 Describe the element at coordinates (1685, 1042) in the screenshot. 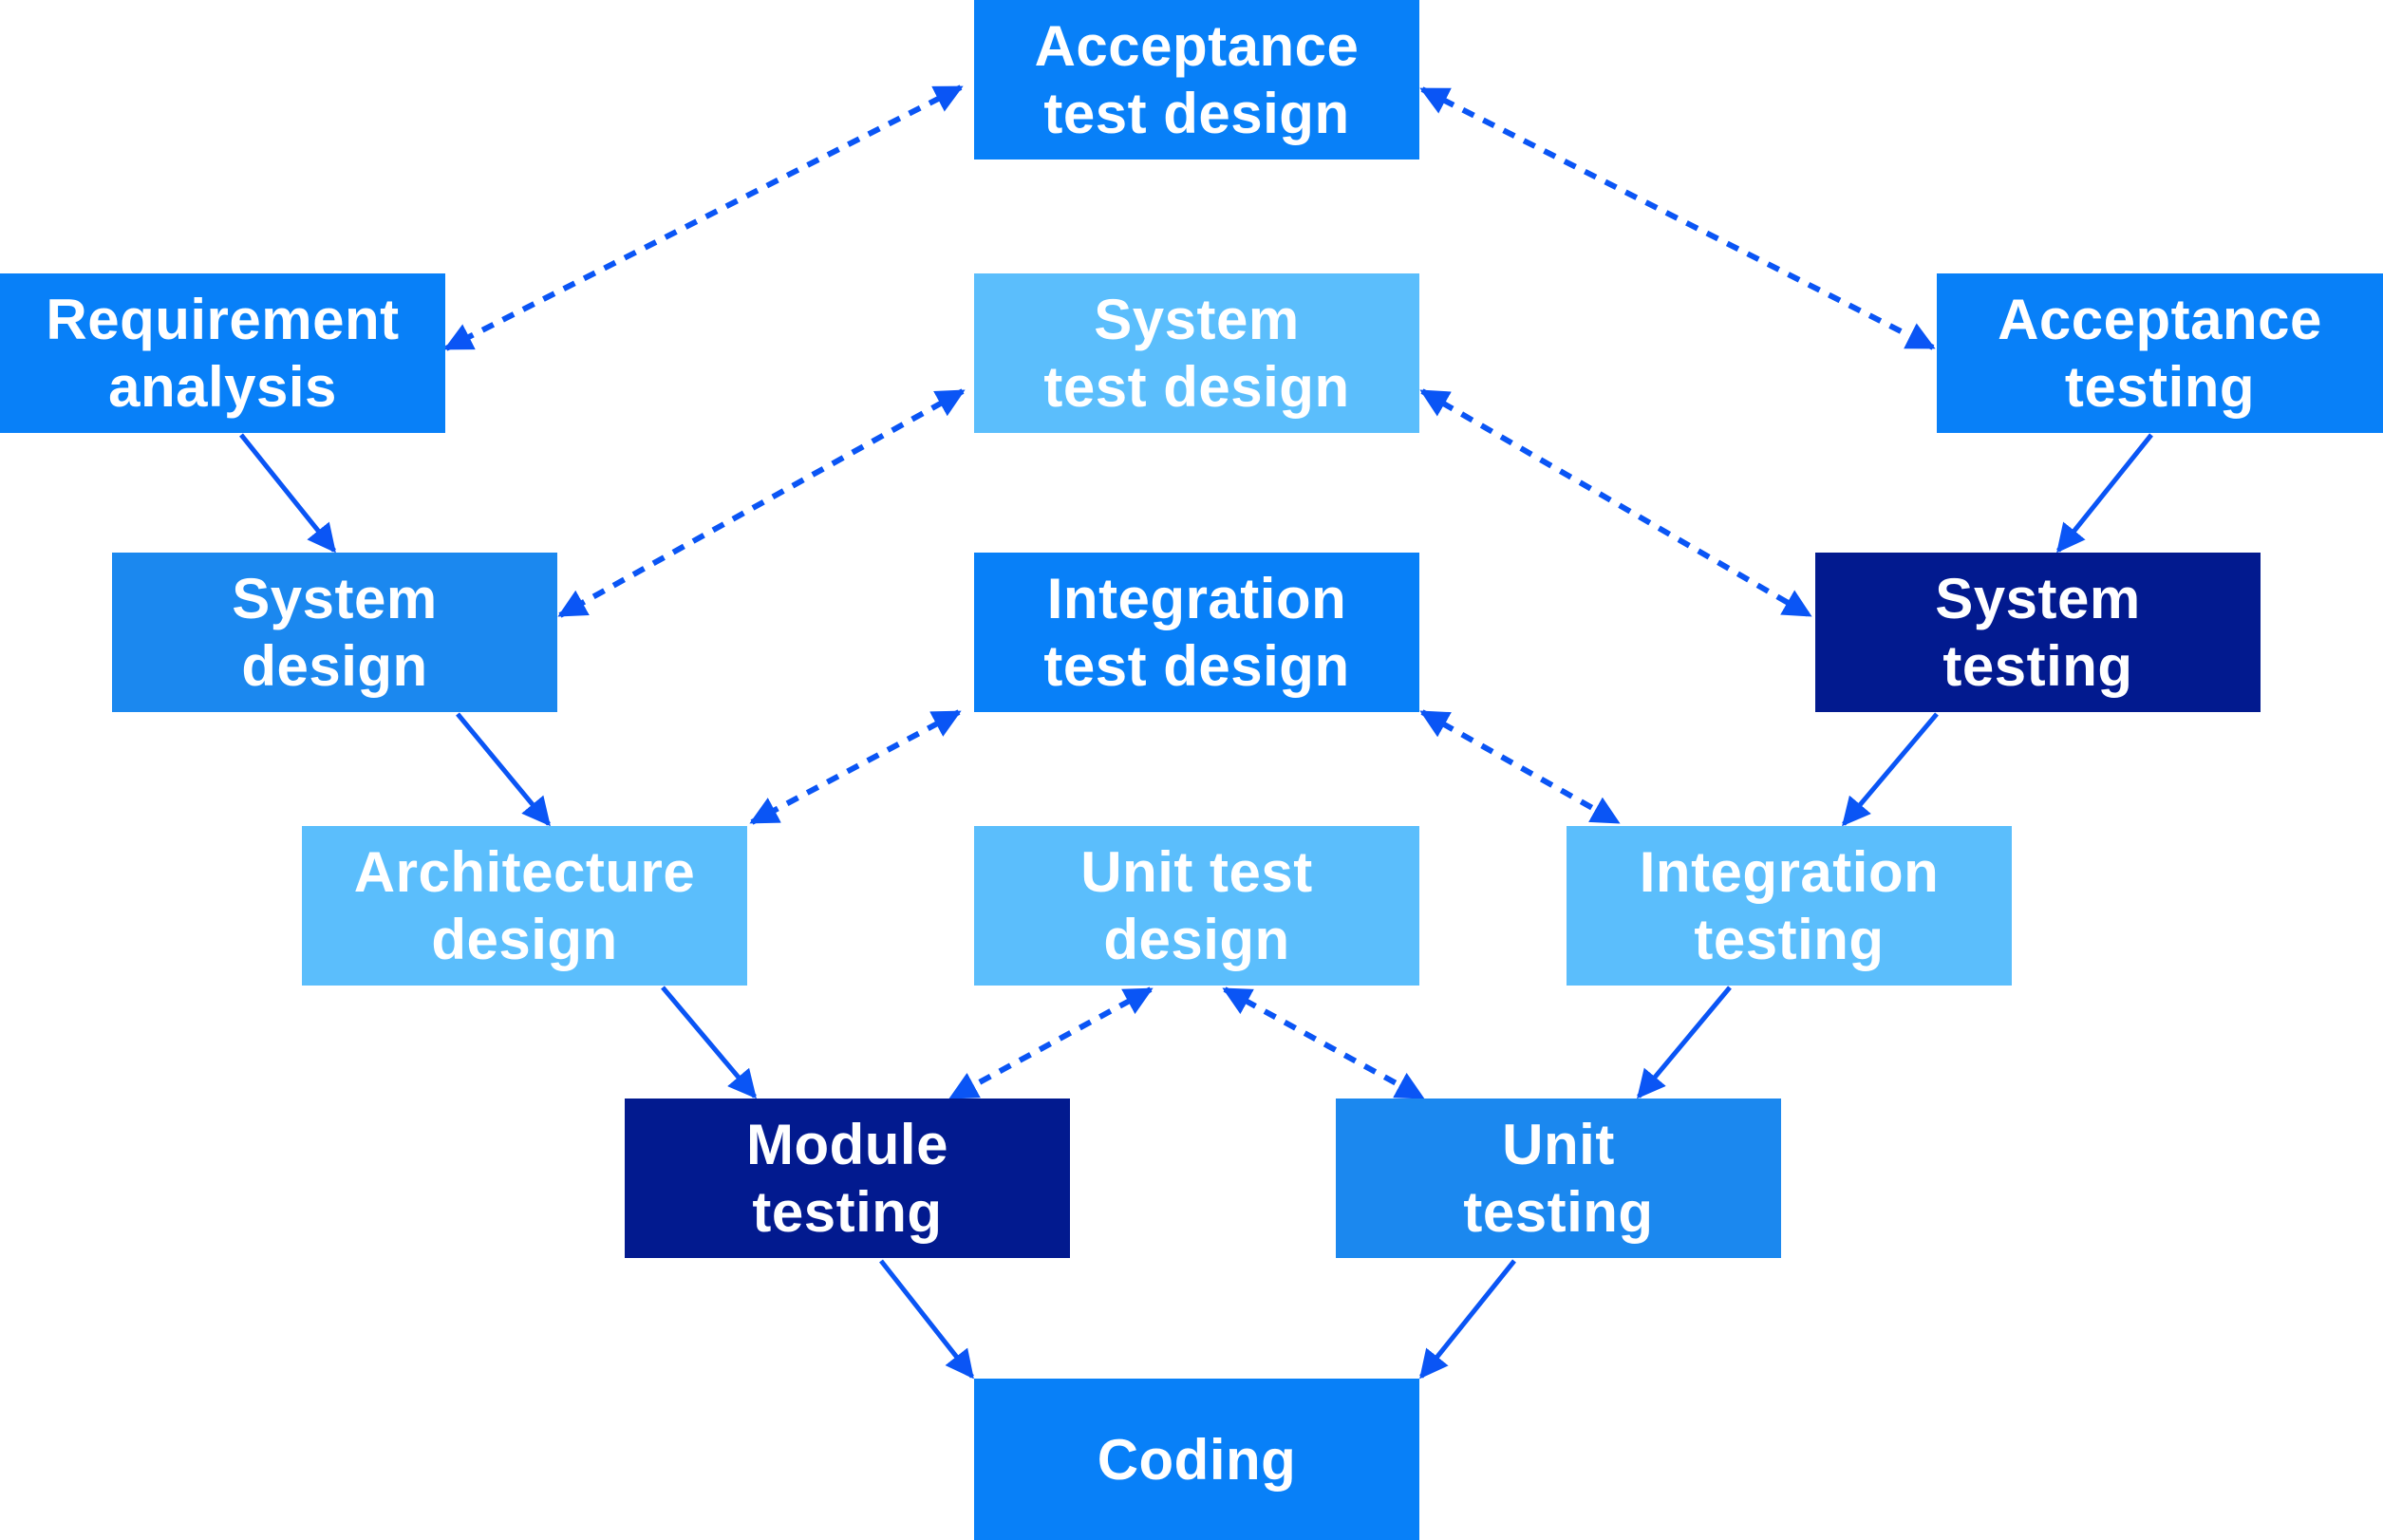

I see `flow-arrow-integration-testing-to-unit-testing` at that location.